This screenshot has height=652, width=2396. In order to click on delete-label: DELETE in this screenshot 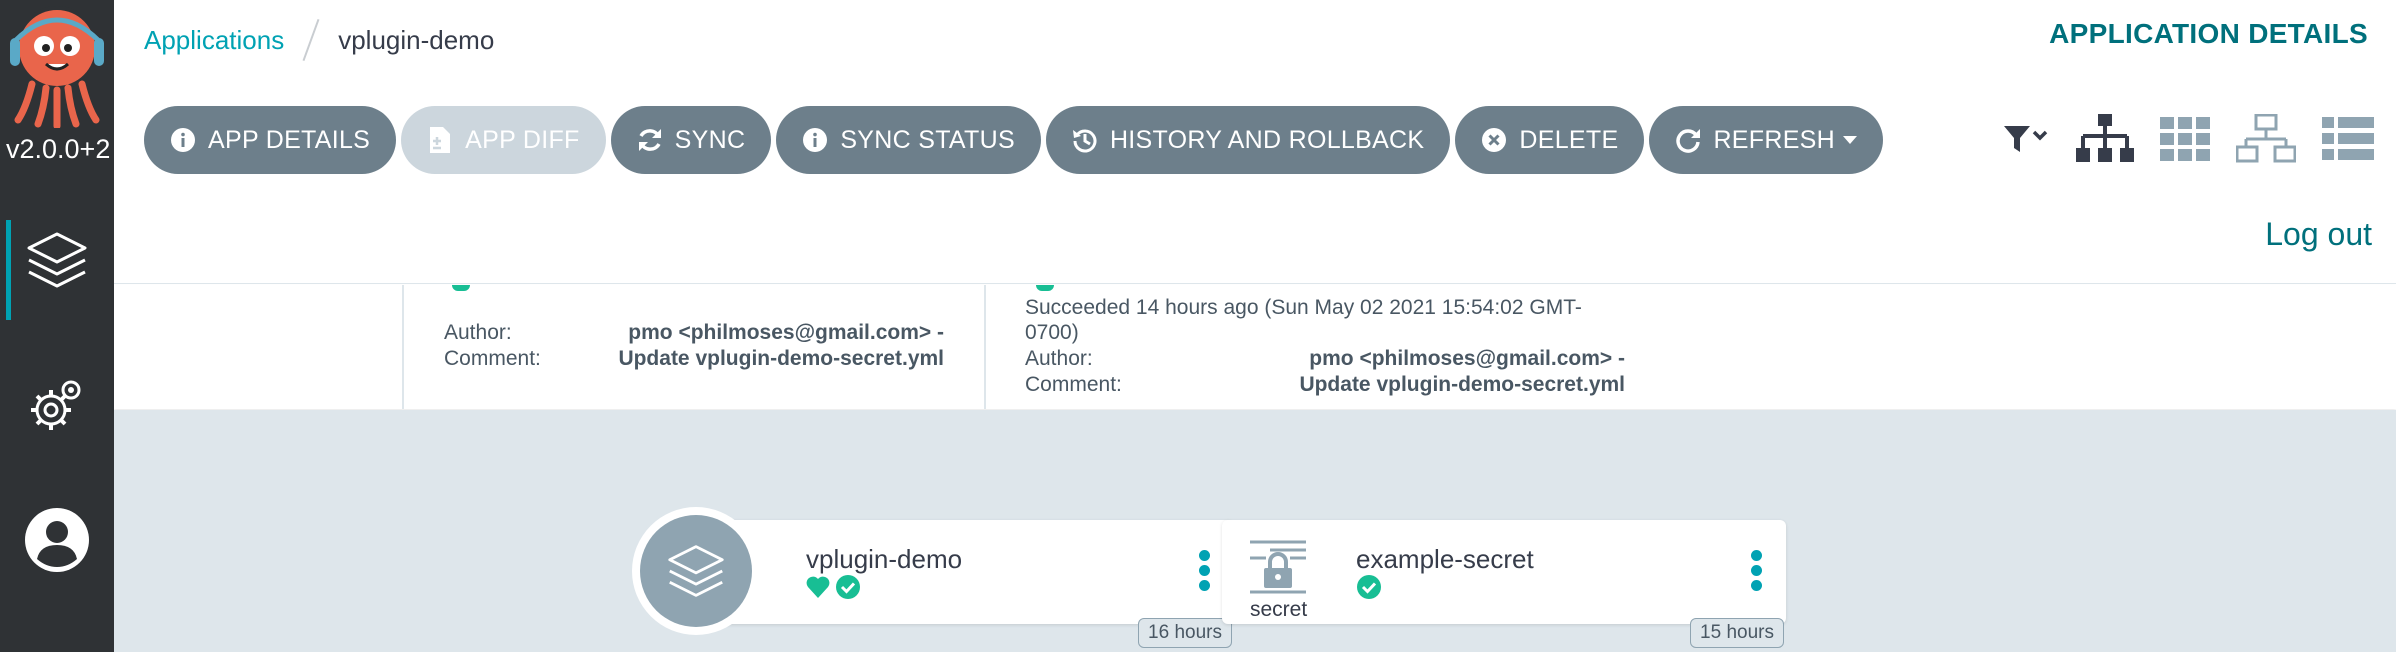, I will do `click(1569, 139)`.